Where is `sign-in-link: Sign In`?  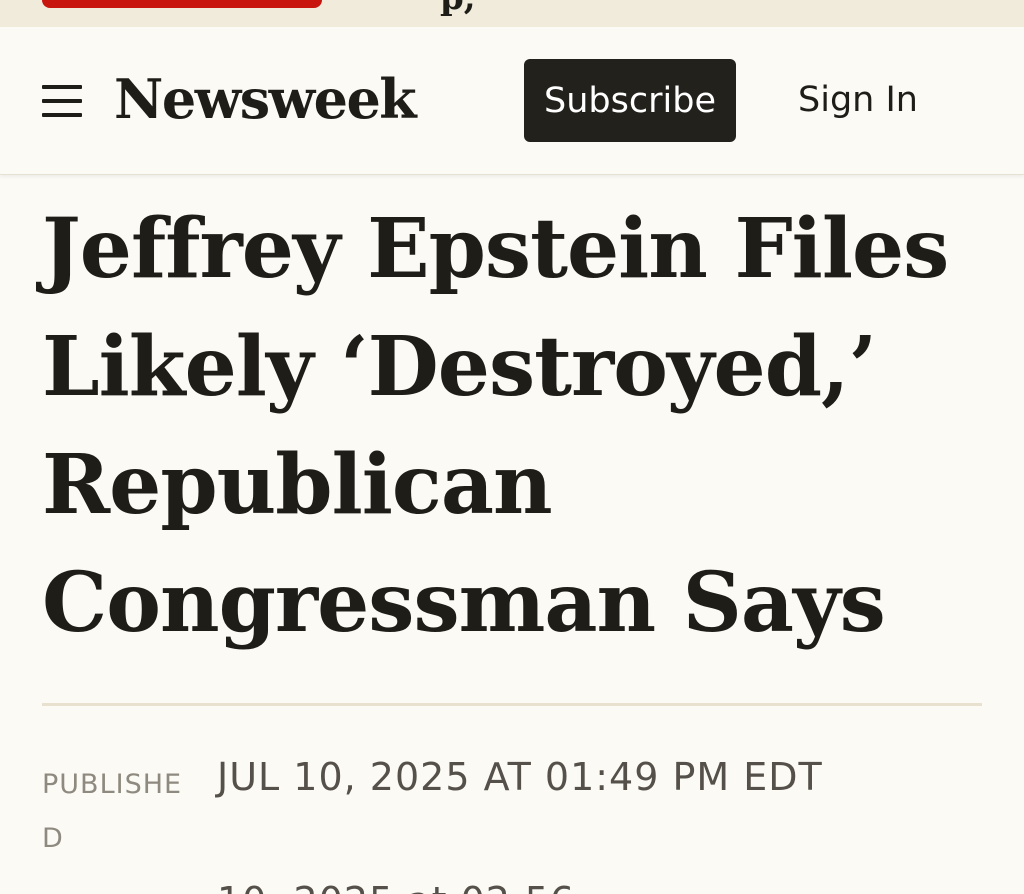 sign-in-link: Sign In is located at coordinates (858, 100).